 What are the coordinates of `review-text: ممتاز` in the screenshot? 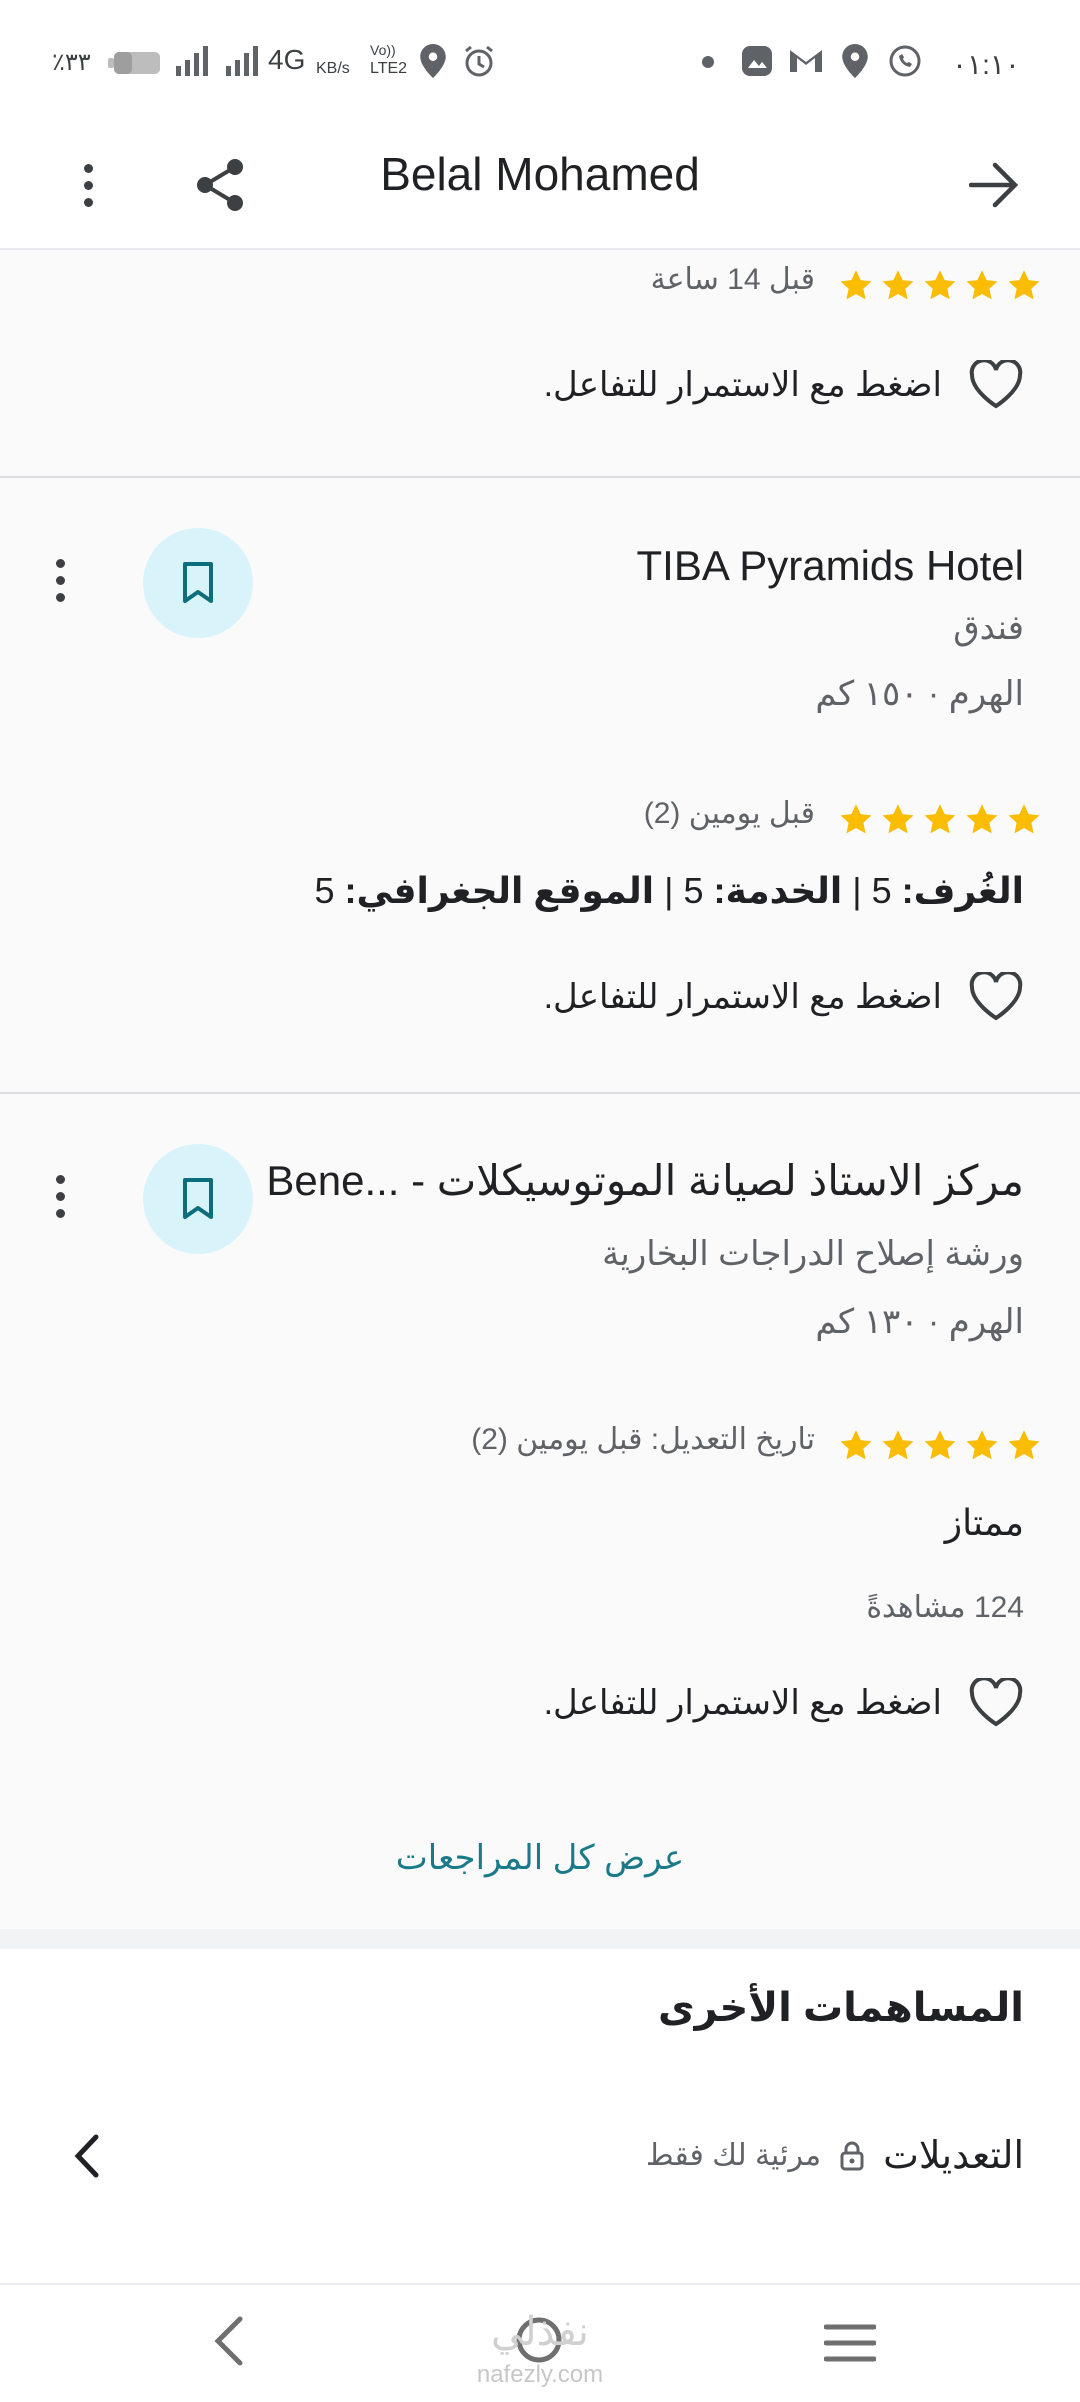 It's located at (984, 1522).